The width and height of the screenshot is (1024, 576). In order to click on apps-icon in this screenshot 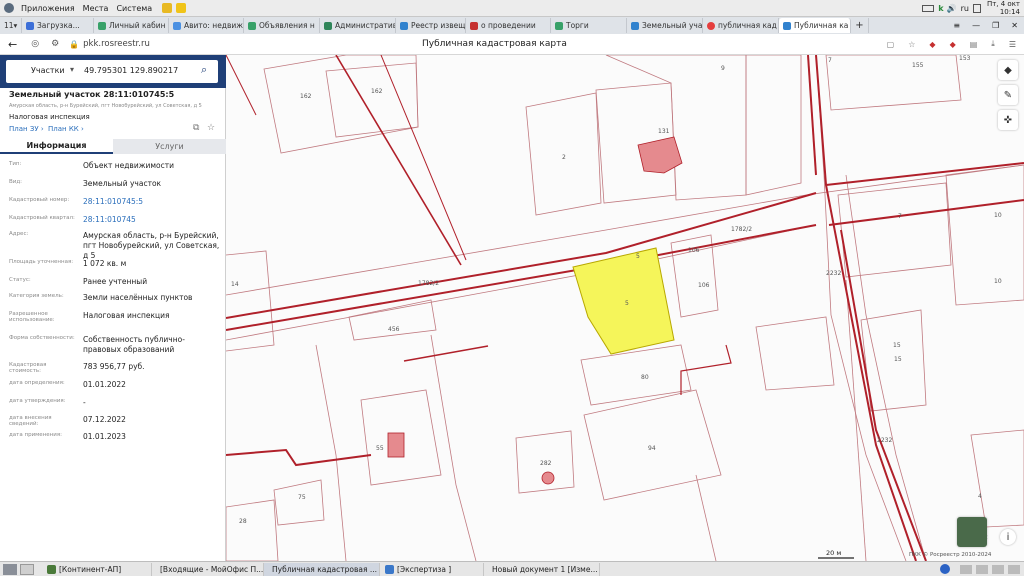, I will do `click(9, 8)`.